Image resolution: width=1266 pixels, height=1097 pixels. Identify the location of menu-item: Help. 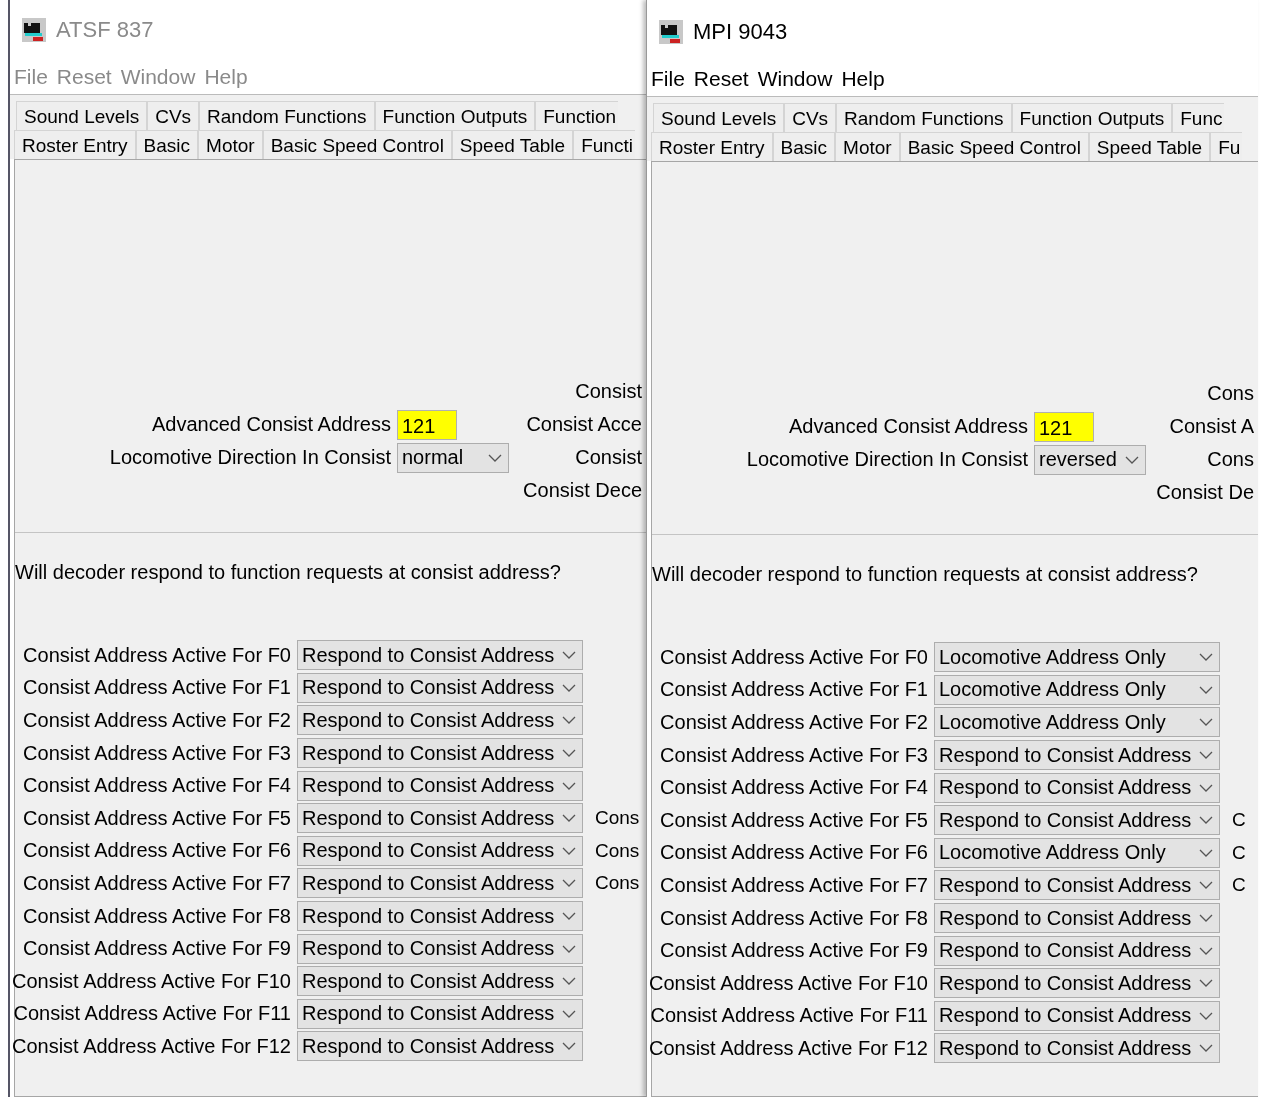
(863, 79).